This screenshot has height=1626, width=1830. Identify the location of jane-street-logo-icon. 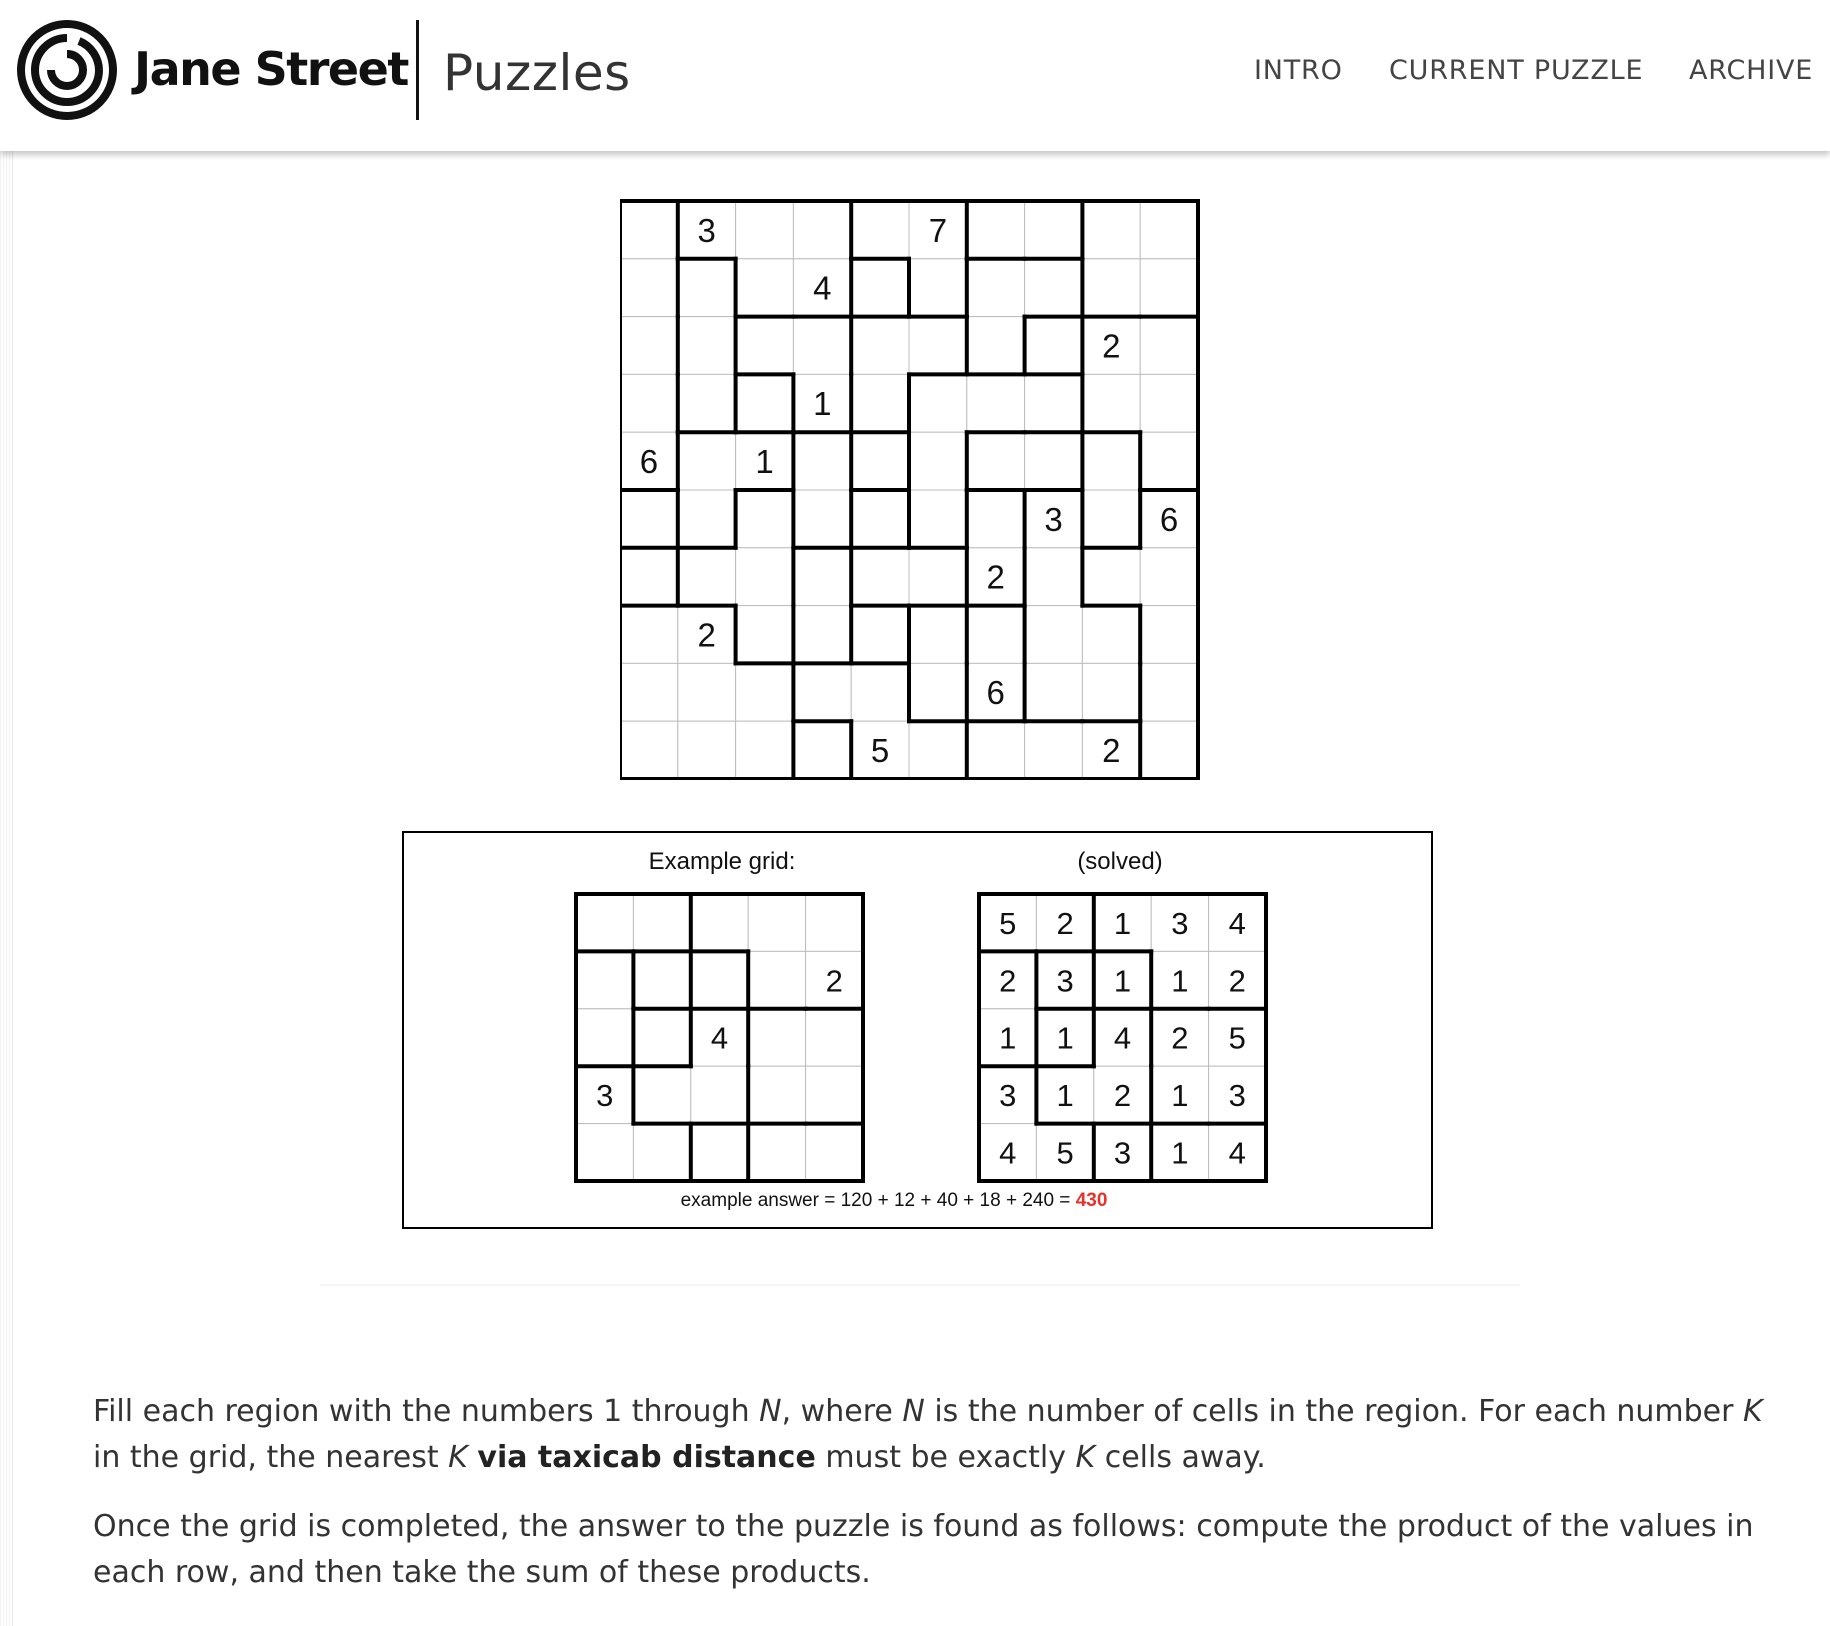
(67, 70).